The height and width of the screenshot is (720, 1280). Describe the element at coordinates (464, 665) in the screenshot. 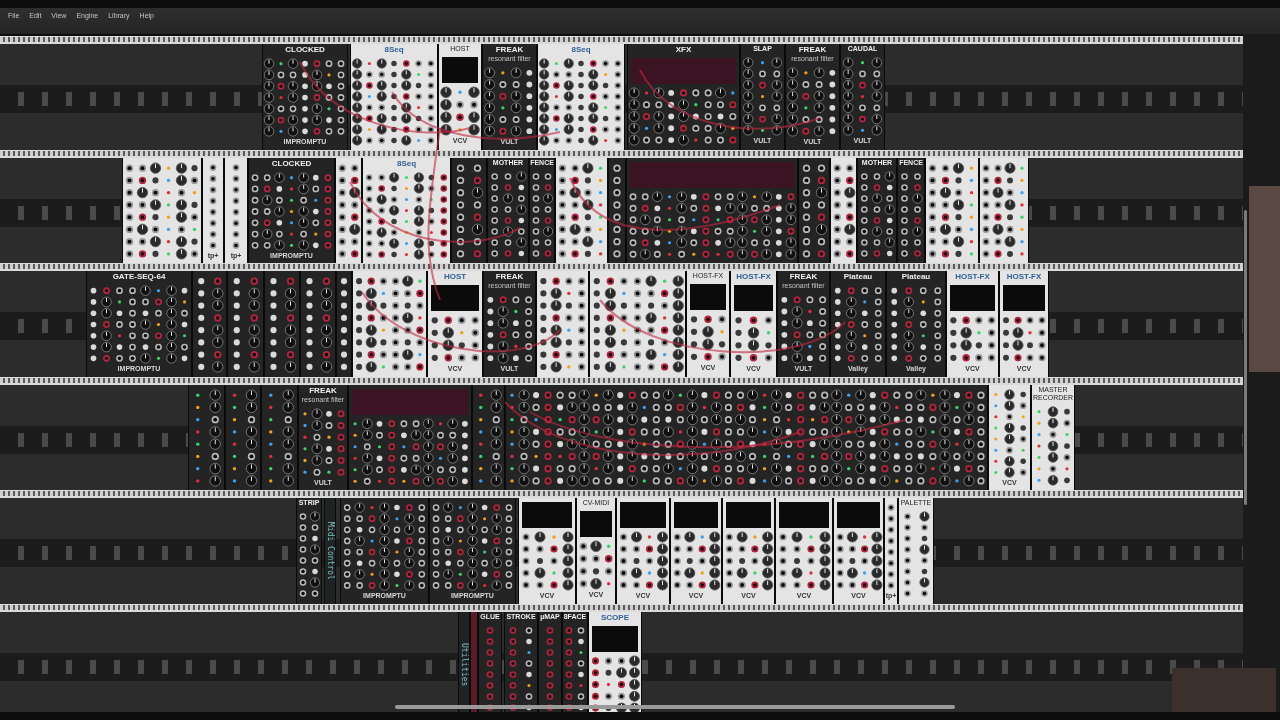

I see `module-label: Utilities` at that location.